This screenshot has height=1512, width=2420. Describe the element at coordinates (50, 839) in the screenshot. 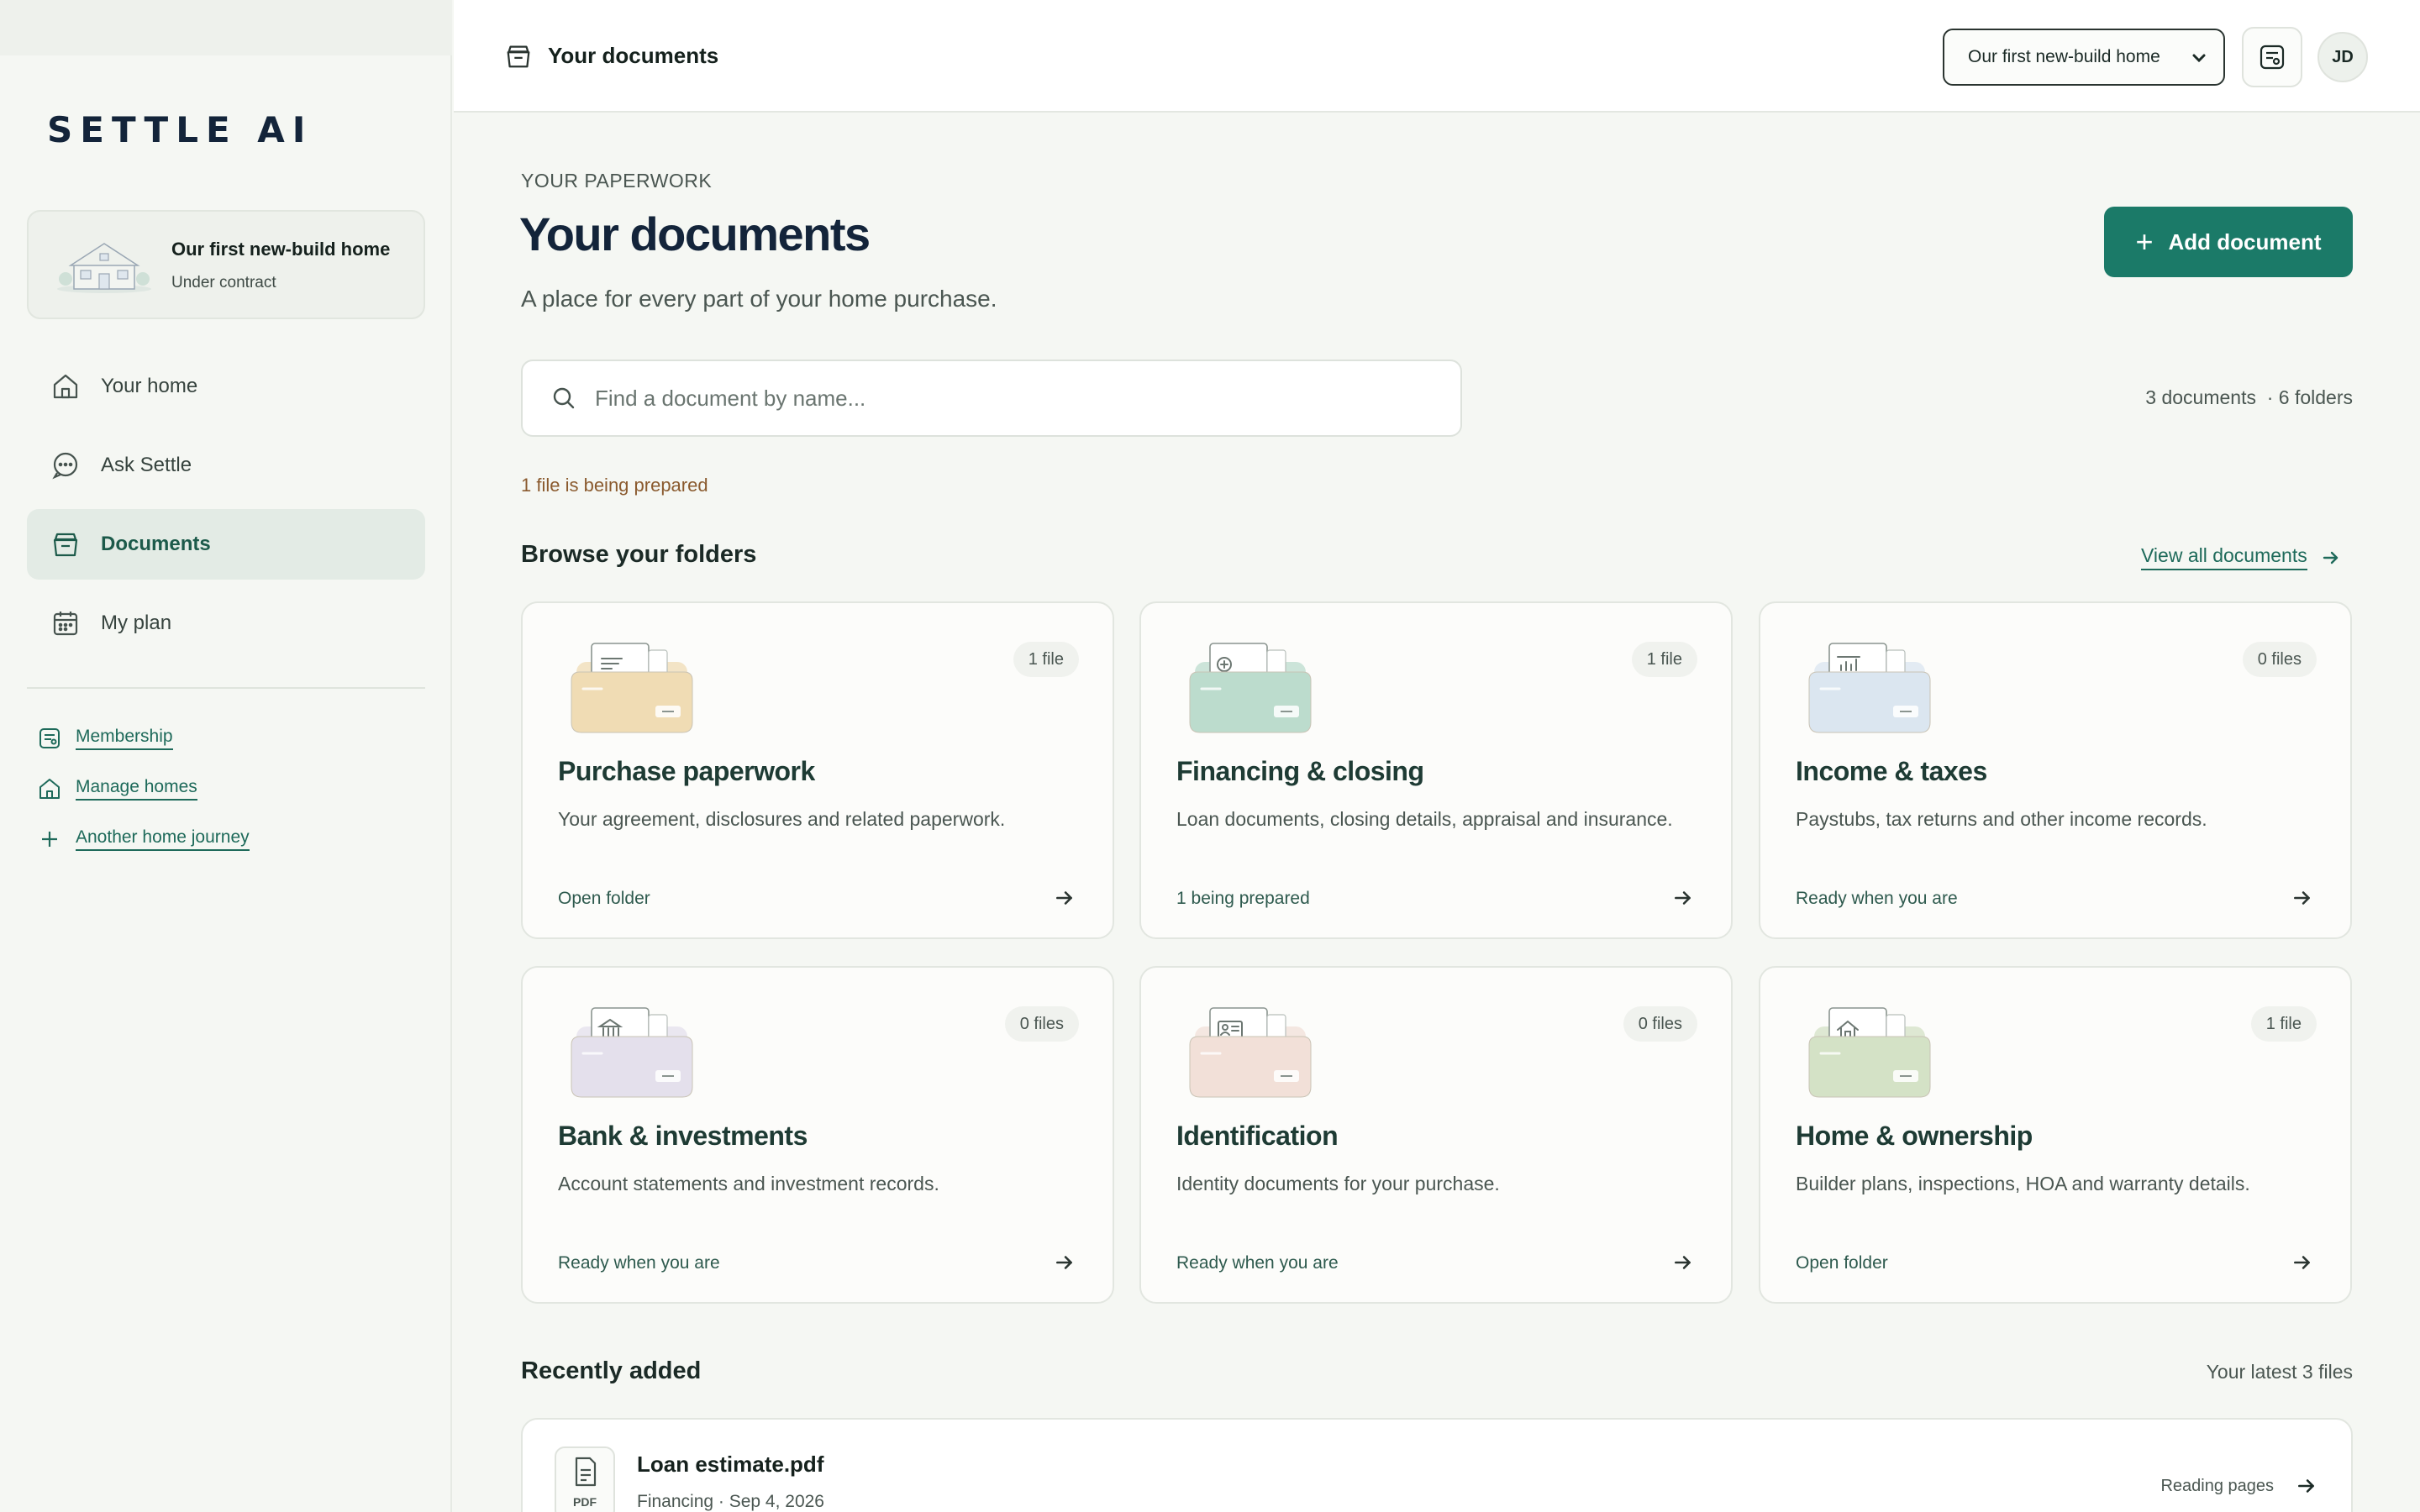

I see `plus-icon` at that location.